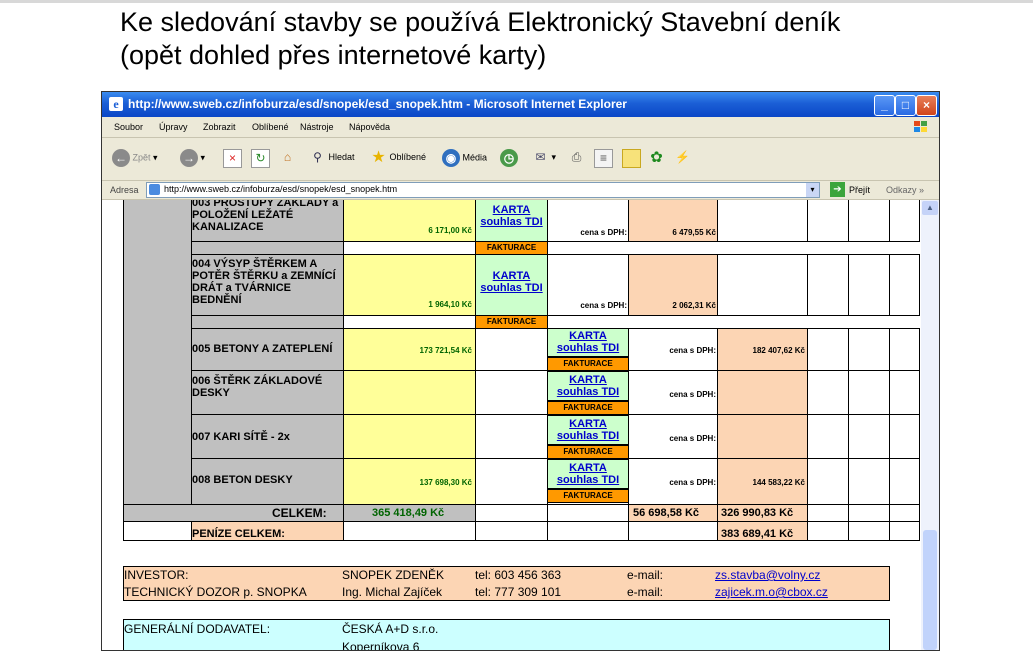  What do you see at coordinates (859, 190) in the screenshot?
I see `go-button: Přejít` at bounding box center [859, 190].